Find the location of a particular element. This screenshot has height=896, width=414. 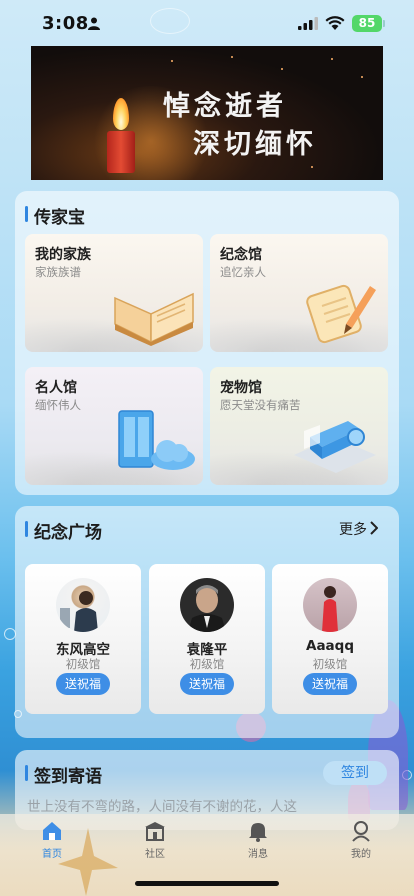

tab-community: 社区 is located at coordinates (155, 843).